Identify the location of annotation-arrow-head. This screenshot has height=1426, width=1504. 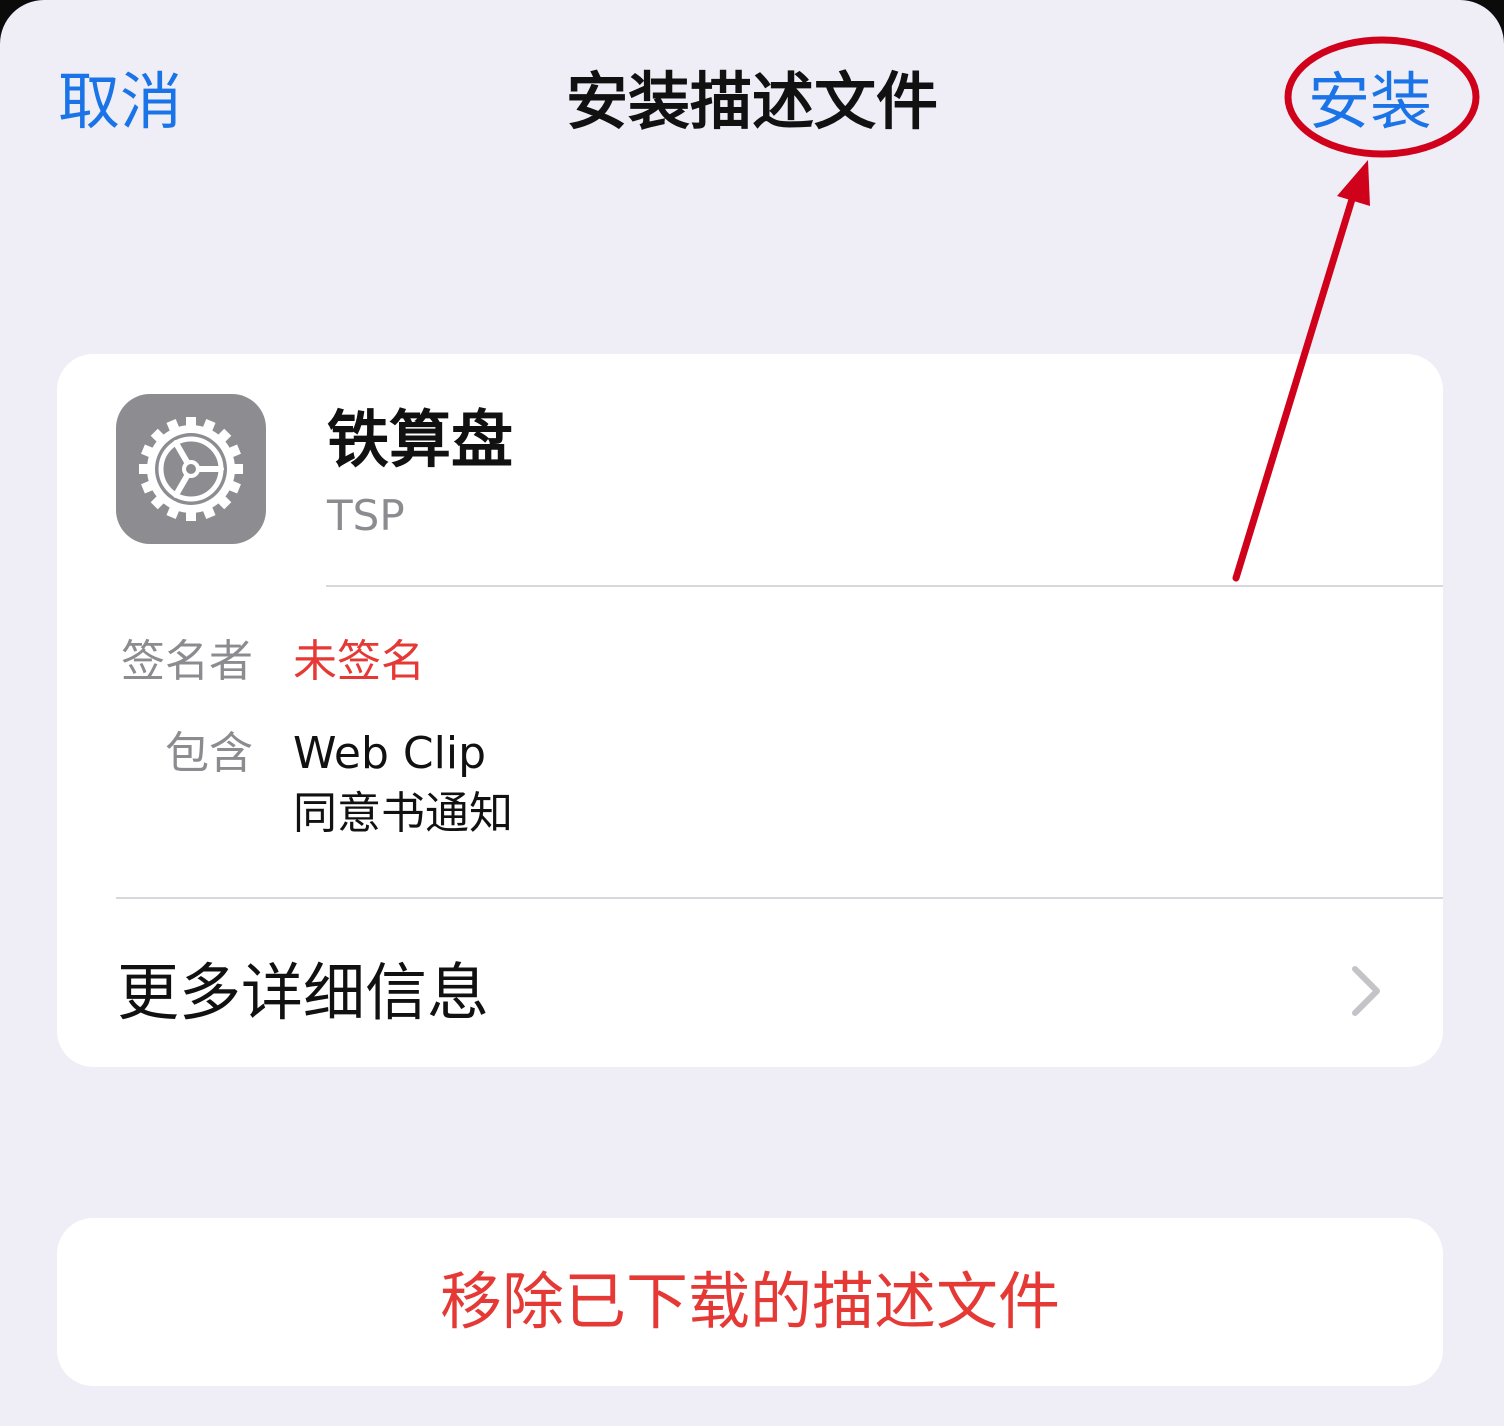
(1353, 183).